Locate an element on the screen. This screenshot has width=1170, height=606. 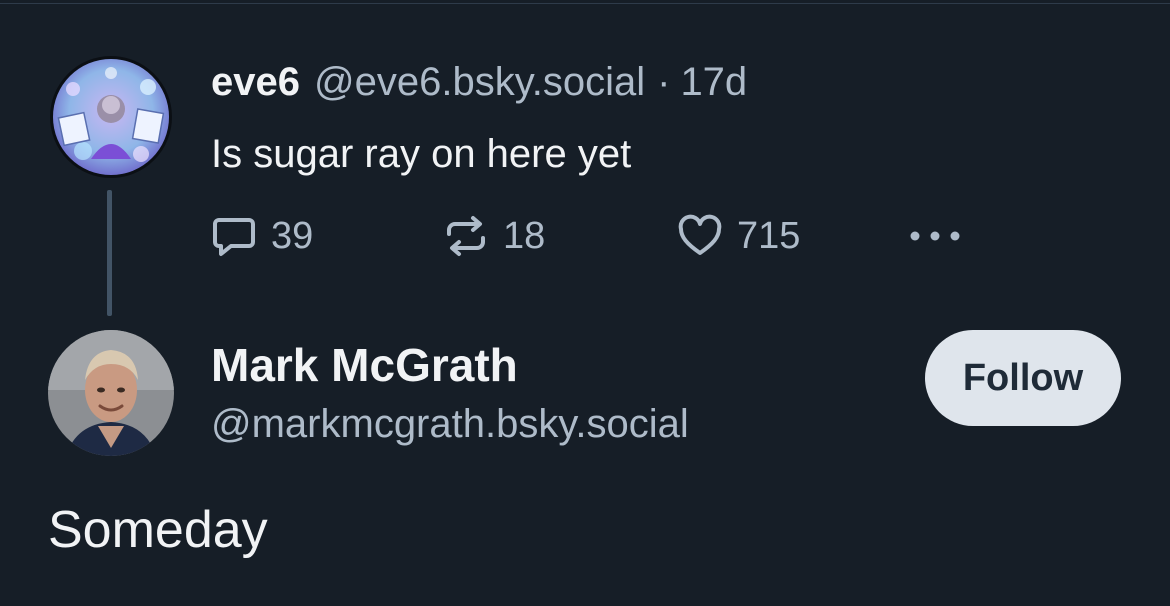
heart-icon is located at coordinates (700, 234).